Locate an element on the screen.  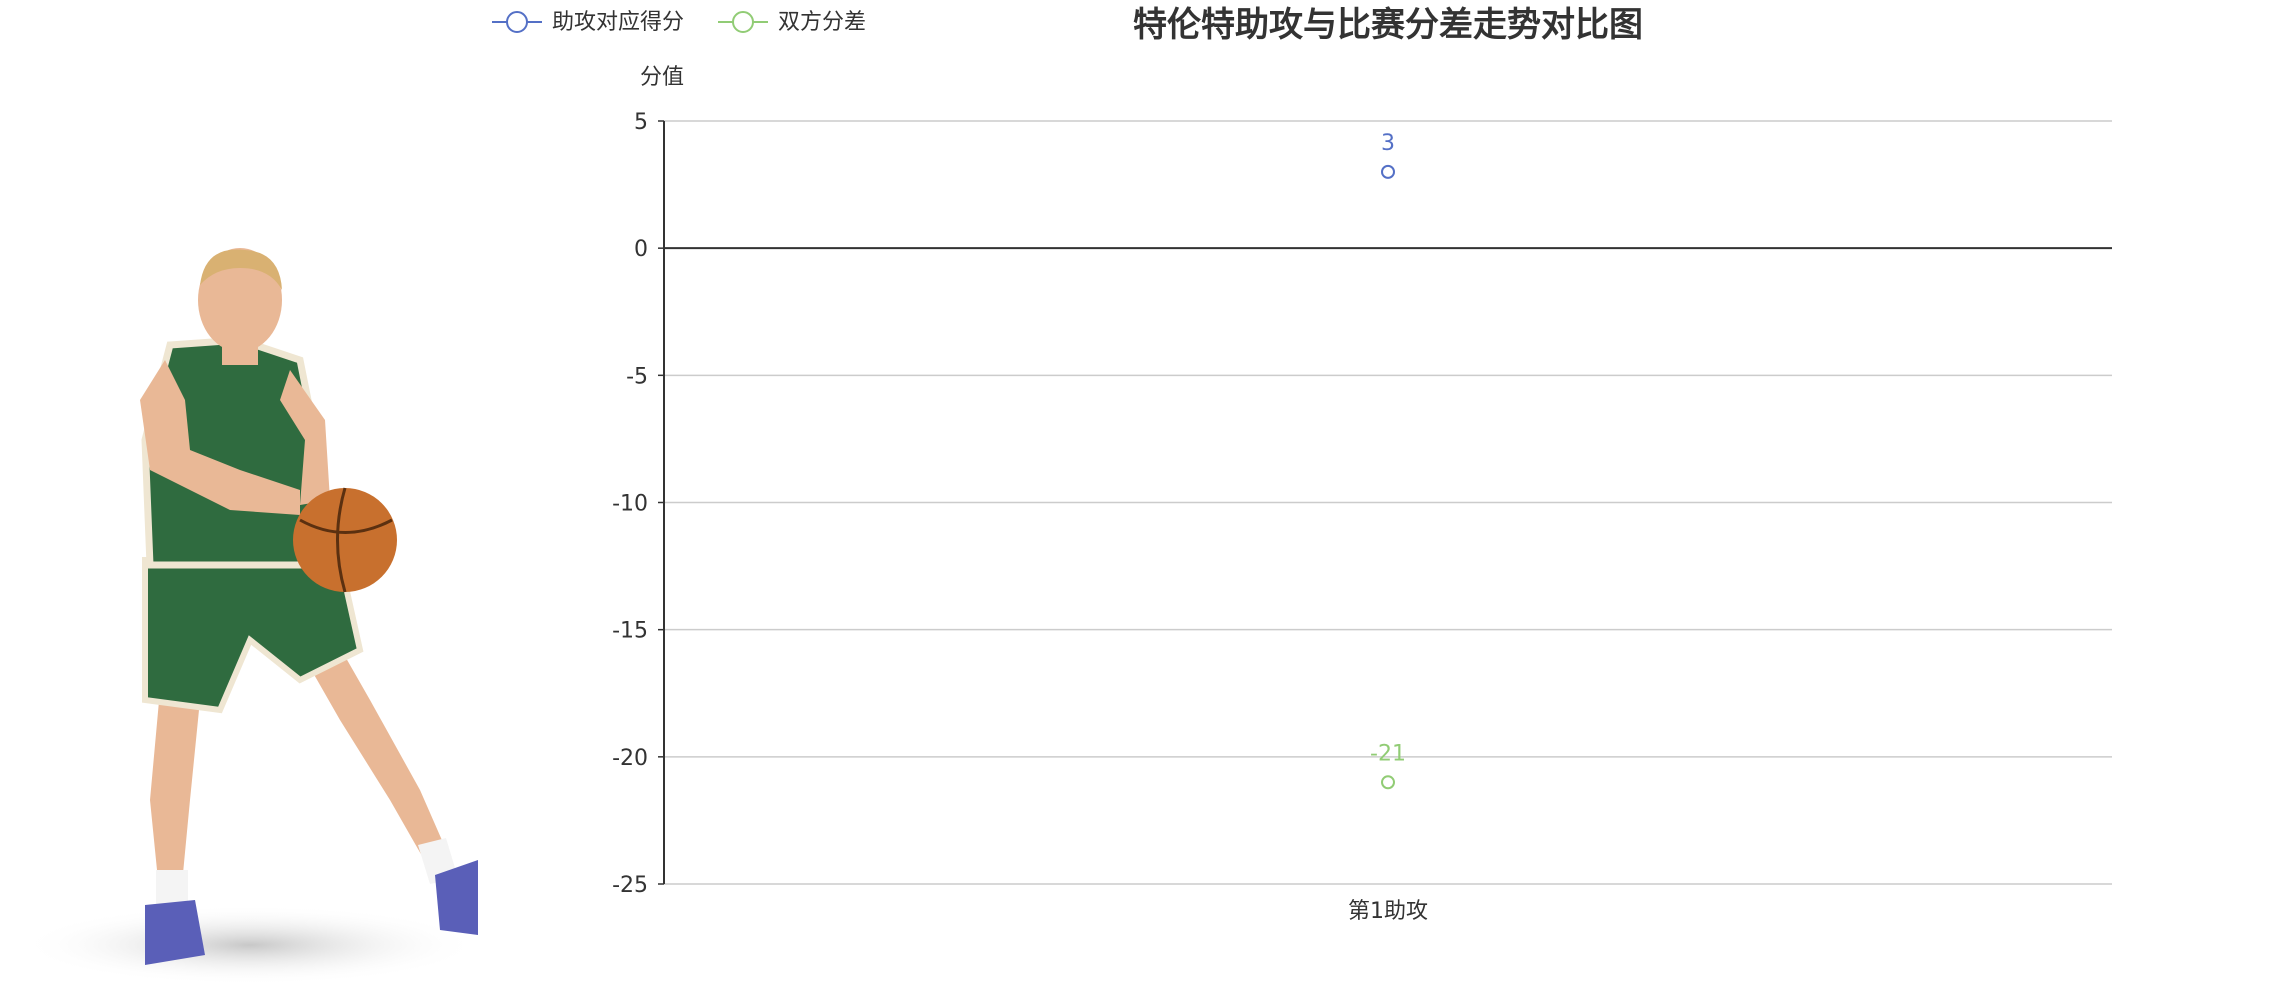
legend-item-1: 双方分差 is located at coordinates (792, 22).